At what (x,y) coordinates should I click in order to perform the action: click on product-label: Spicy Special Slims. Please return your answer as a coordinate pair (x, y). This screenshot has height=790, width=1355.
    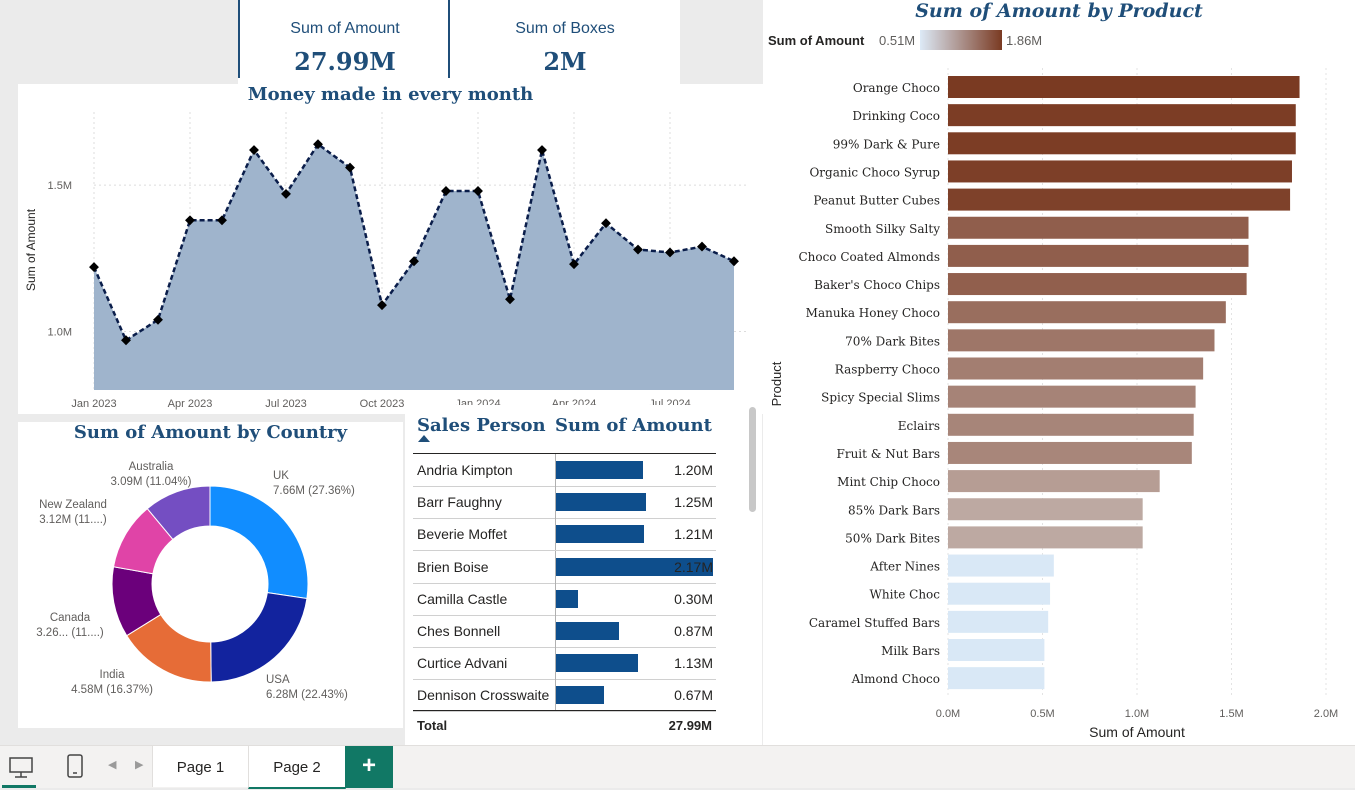
    Looking at the image, I should click on (880, 398).